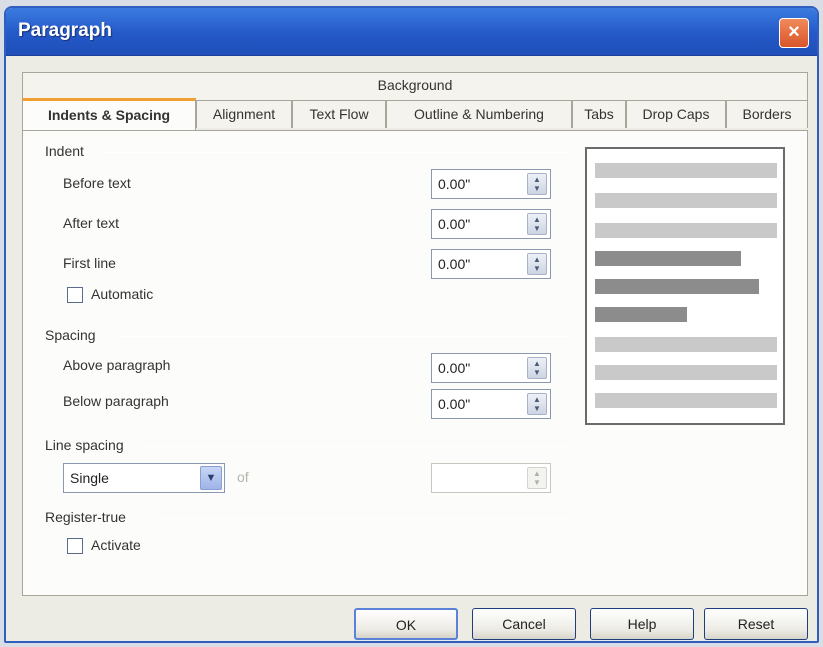  I want to click on first-line-stepper: 0.00" ▲ ▼, so click(491, 264).